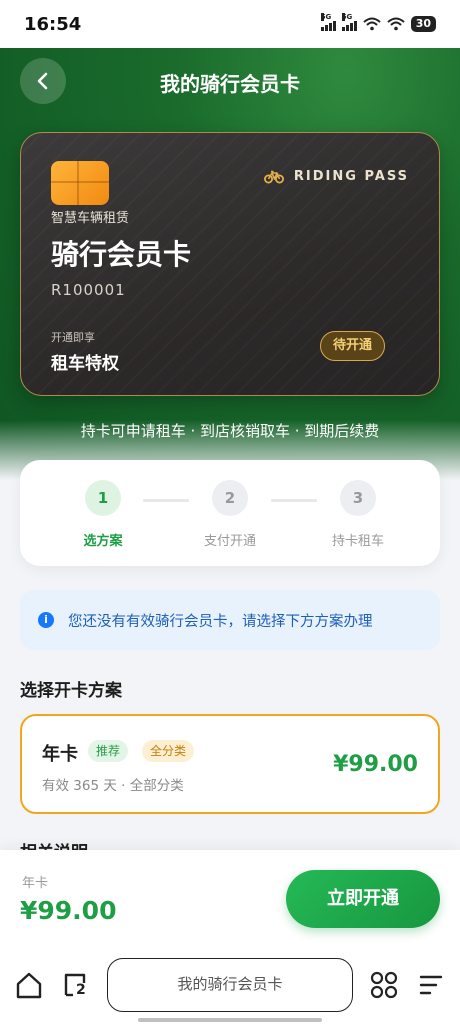 The width and height of the screenshot is (460, 1024). Describe the element at coordinates (351, 176) in the screenshot. I see `riding-pass-label: RIDING PASS` at that location.